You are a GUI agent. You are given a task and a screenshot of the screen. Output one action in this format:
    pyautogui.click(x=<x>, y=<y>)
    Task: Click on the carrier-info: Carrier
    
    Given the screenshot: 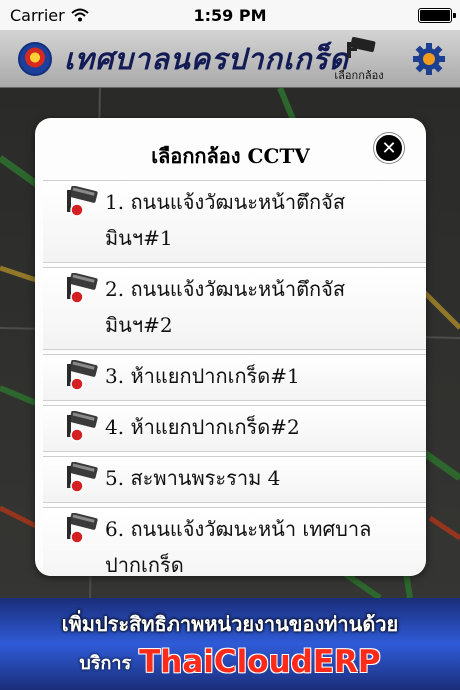 What is the action you would take?
    pyautogui.click(x=49, y=15)
    